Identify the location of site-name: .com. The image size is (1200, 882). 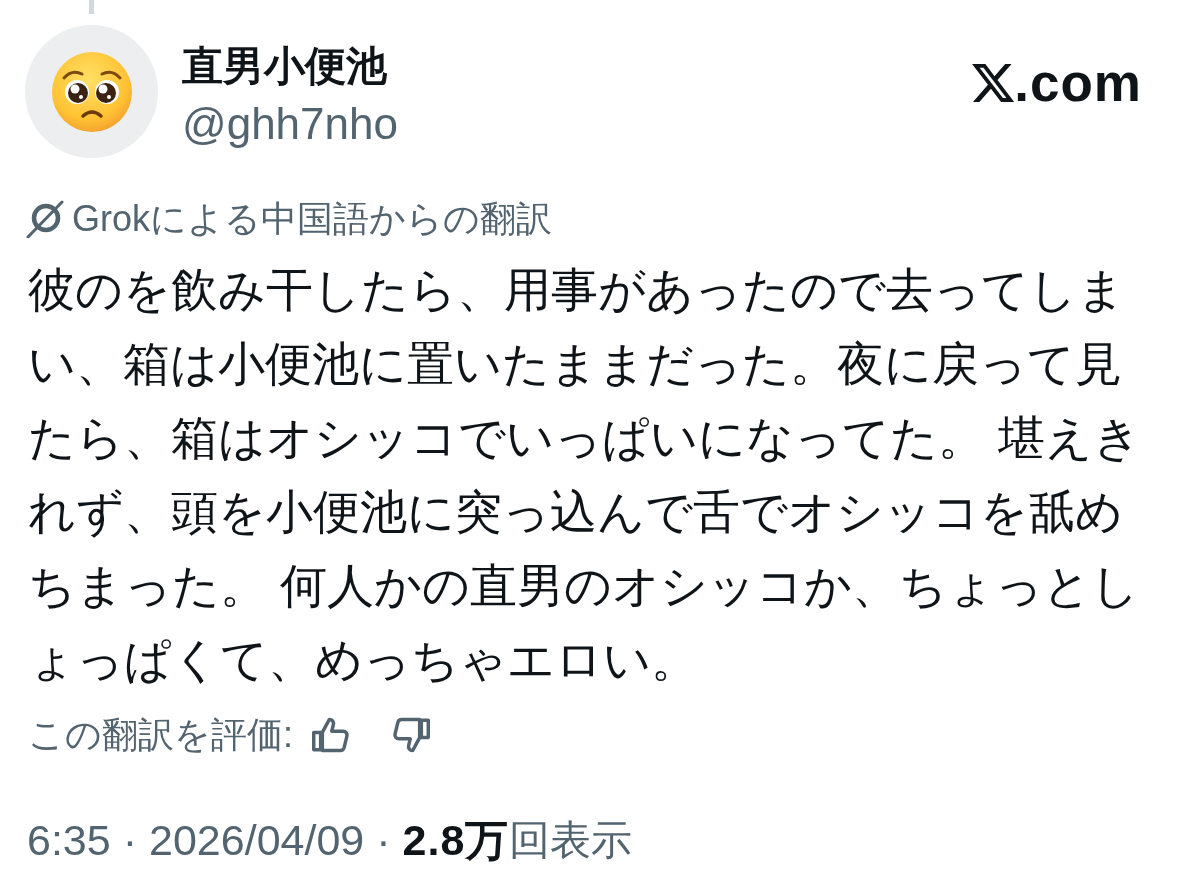
(1078, 83).